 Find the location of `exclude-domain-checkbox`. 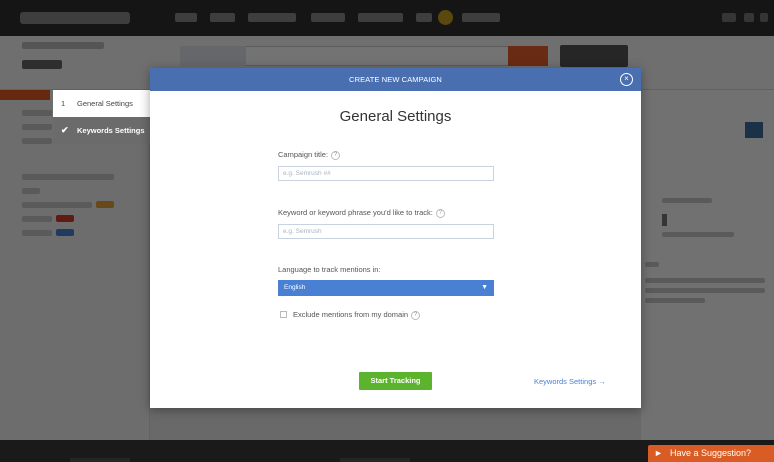

exclude-domain-checkbox is located at coordinates (283, 314).